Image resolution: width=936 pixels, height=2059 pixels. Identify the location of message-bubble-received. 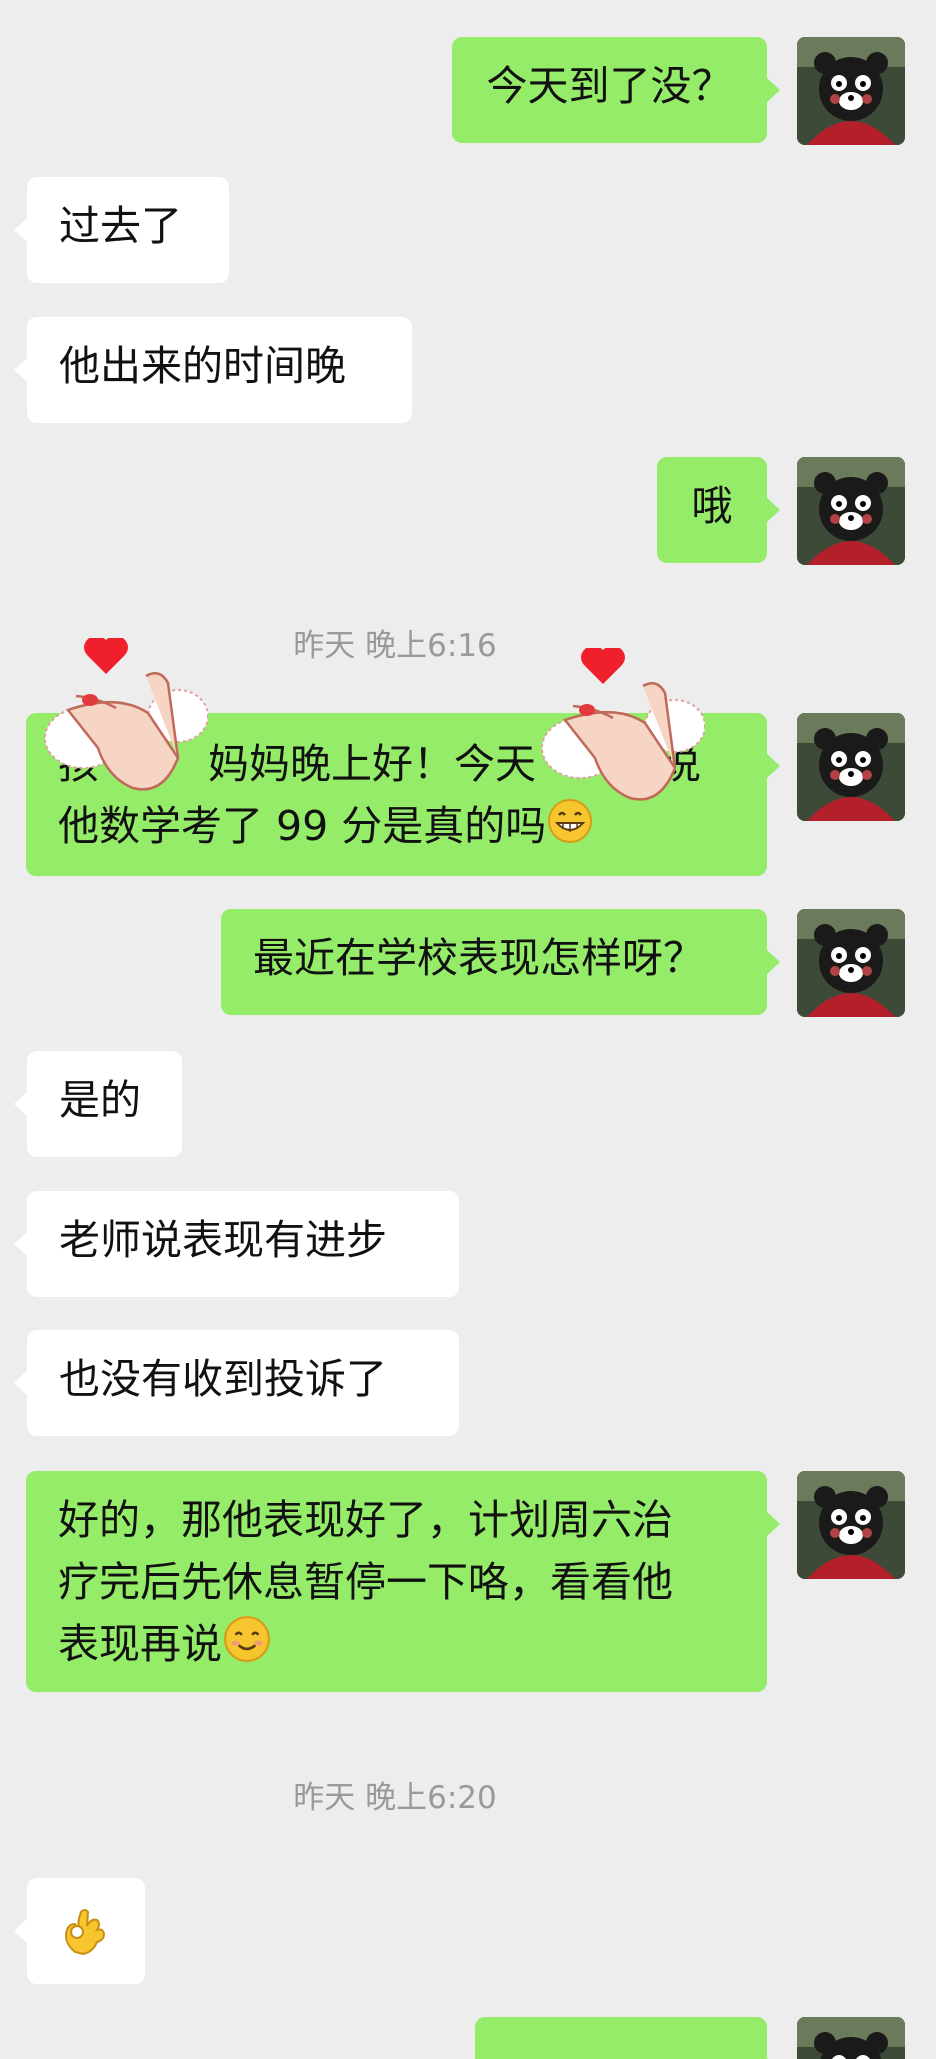
(79, 1931).